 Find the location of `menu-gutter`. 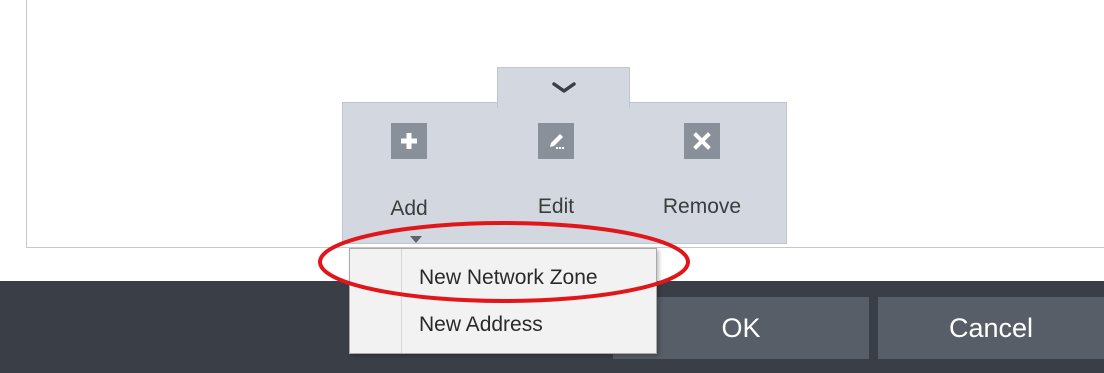

menu-gutter is located at coordinates (401, 301).